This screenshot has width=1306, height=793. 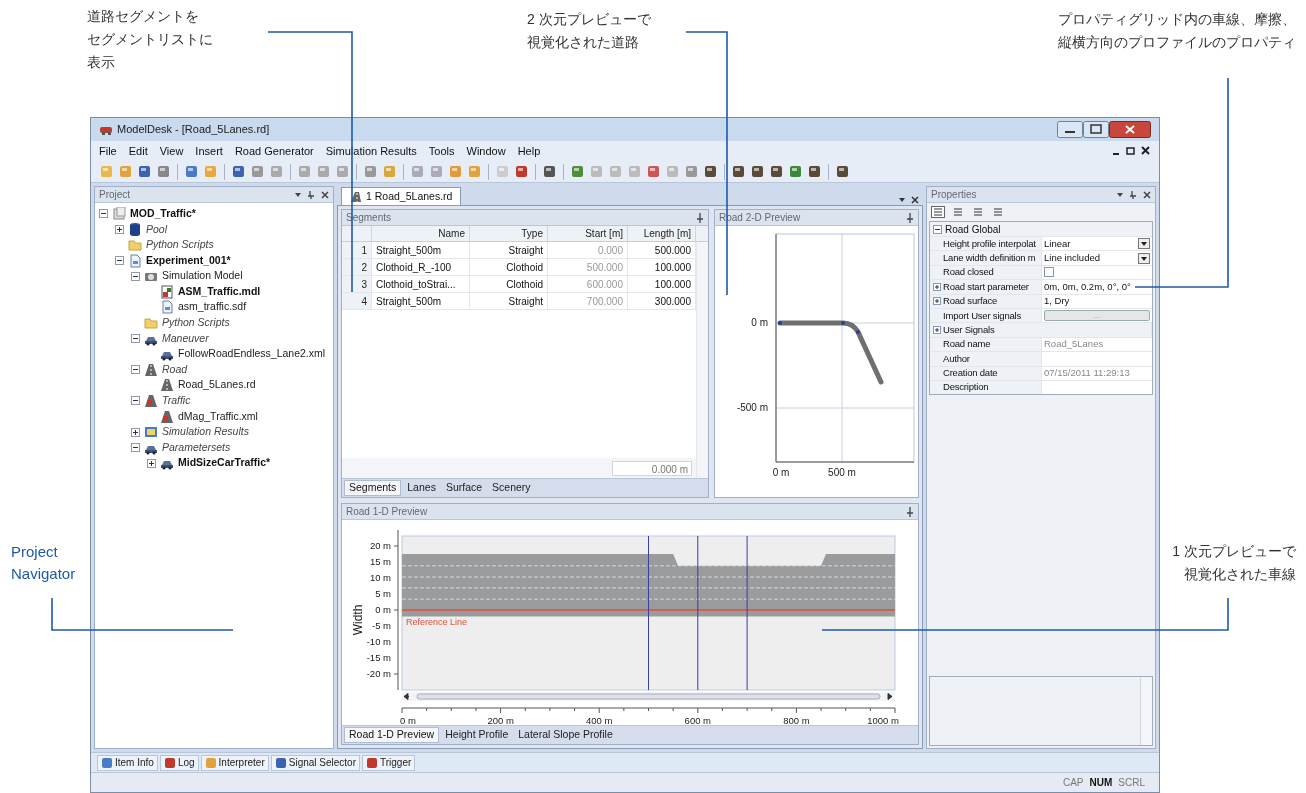 What do you see at coordinates (224, 463) in the screenshot?
I see `tree-item: MidSizeCarTraffic*` at bounding box center [224, 463].